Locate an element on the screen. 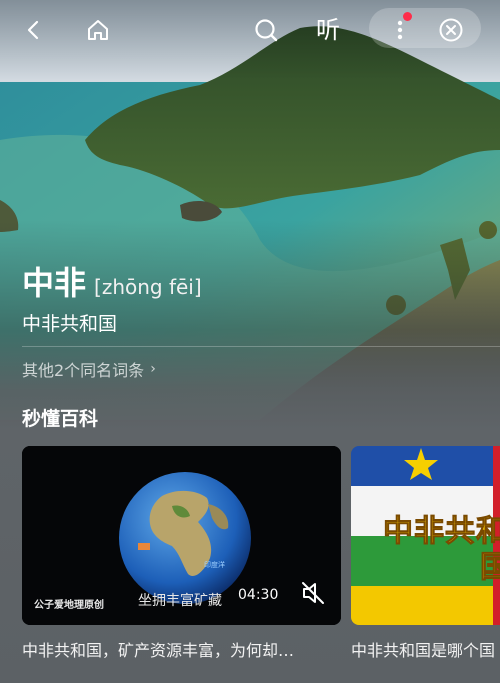  homonyms-link: 其他2个同名词条 › is located at coordinates (89, 369).